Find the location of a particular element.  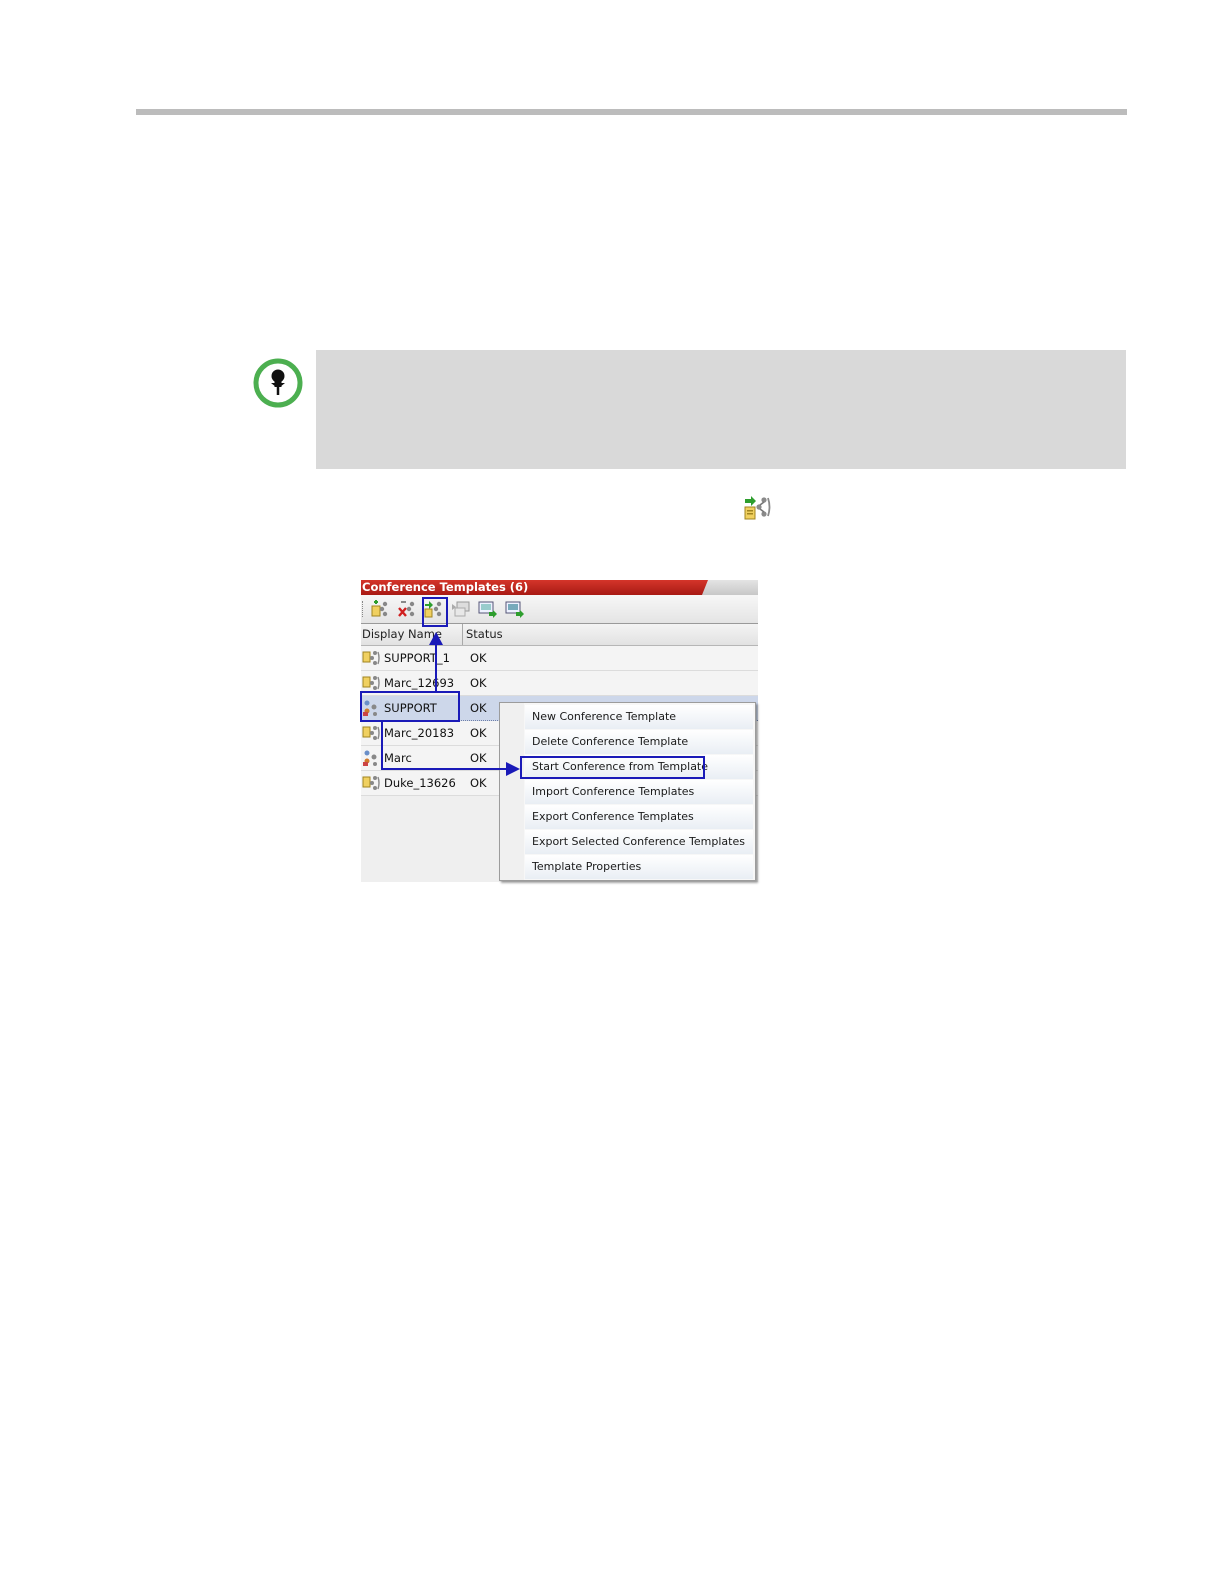

column-status: Status is located at coordinates (484, 634).